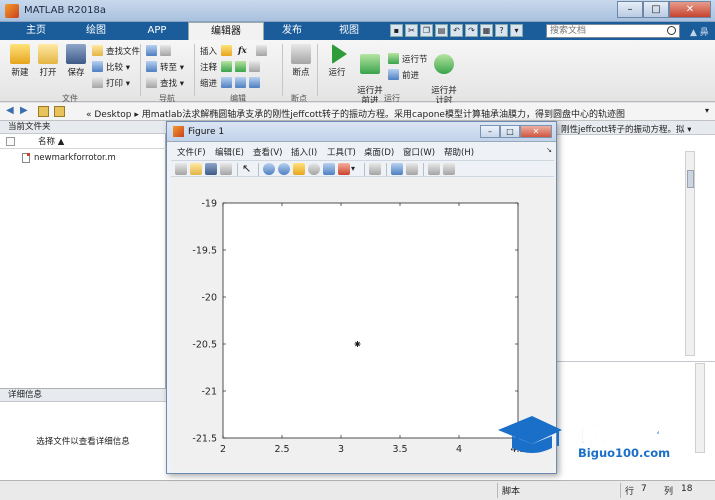 The height and width of the screenshot is (500, 715). What do you see at coordinates (83, 127) in the screenshot?
I see `current-folder-header: 当前文件夹` at bounding box center [83, 127].